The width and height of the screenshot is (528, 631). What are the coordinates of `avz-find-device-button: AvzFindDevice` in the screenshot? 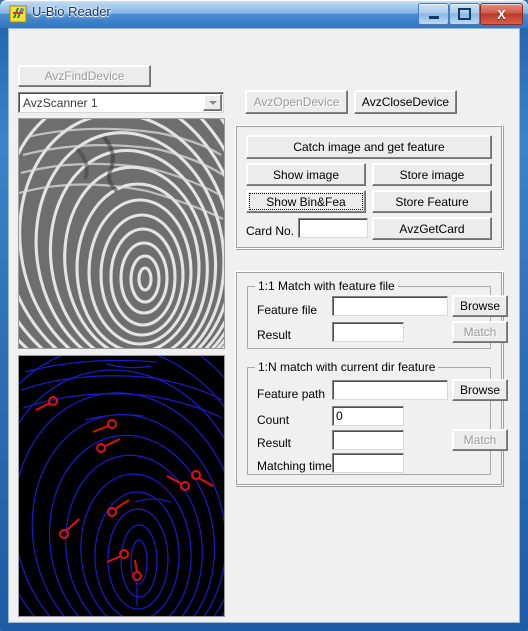 It's located at (84, 76).